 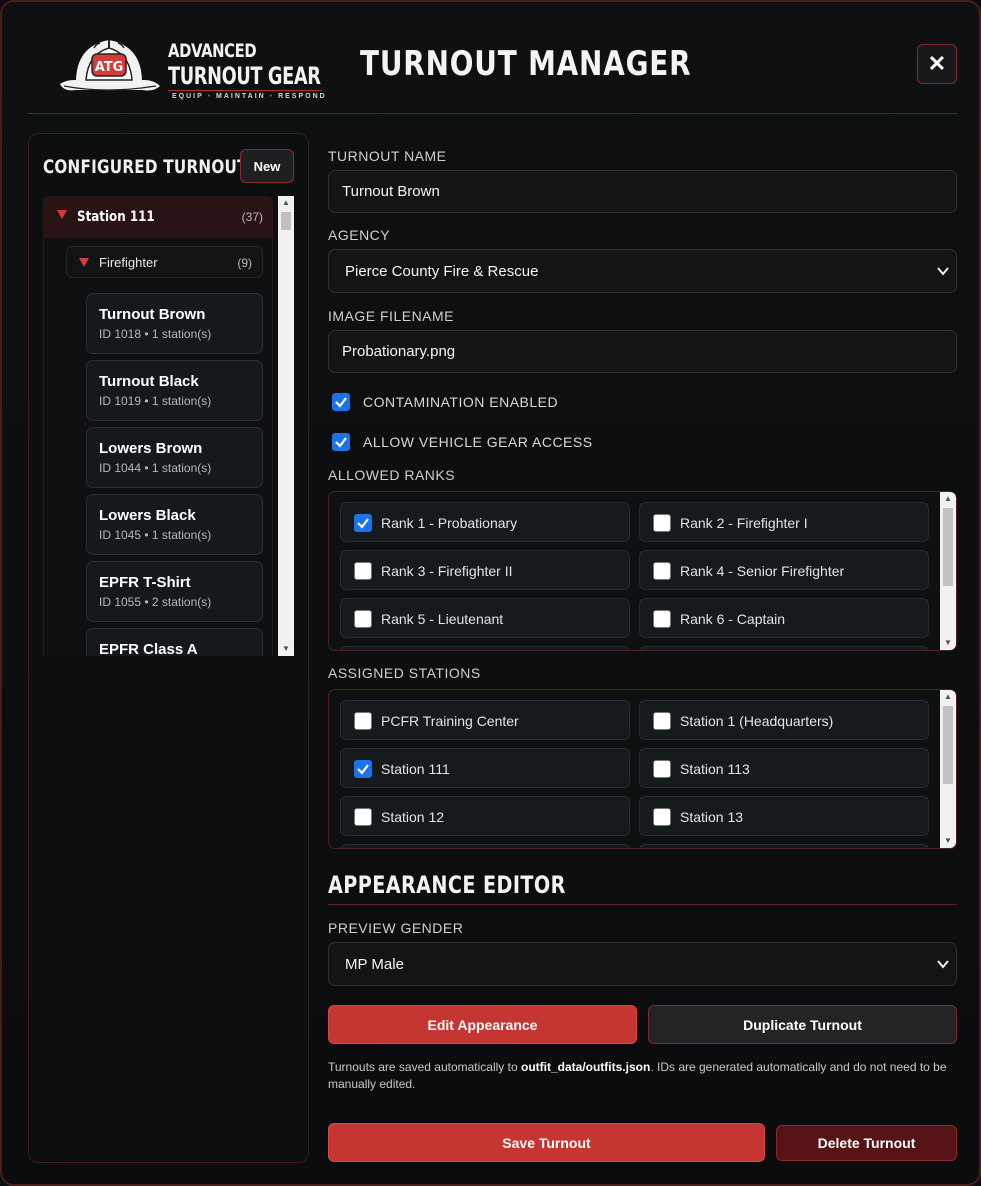 I want to click on duplicate-turnout-button: Duplicate Turnout, so click(x=802, y=1024).